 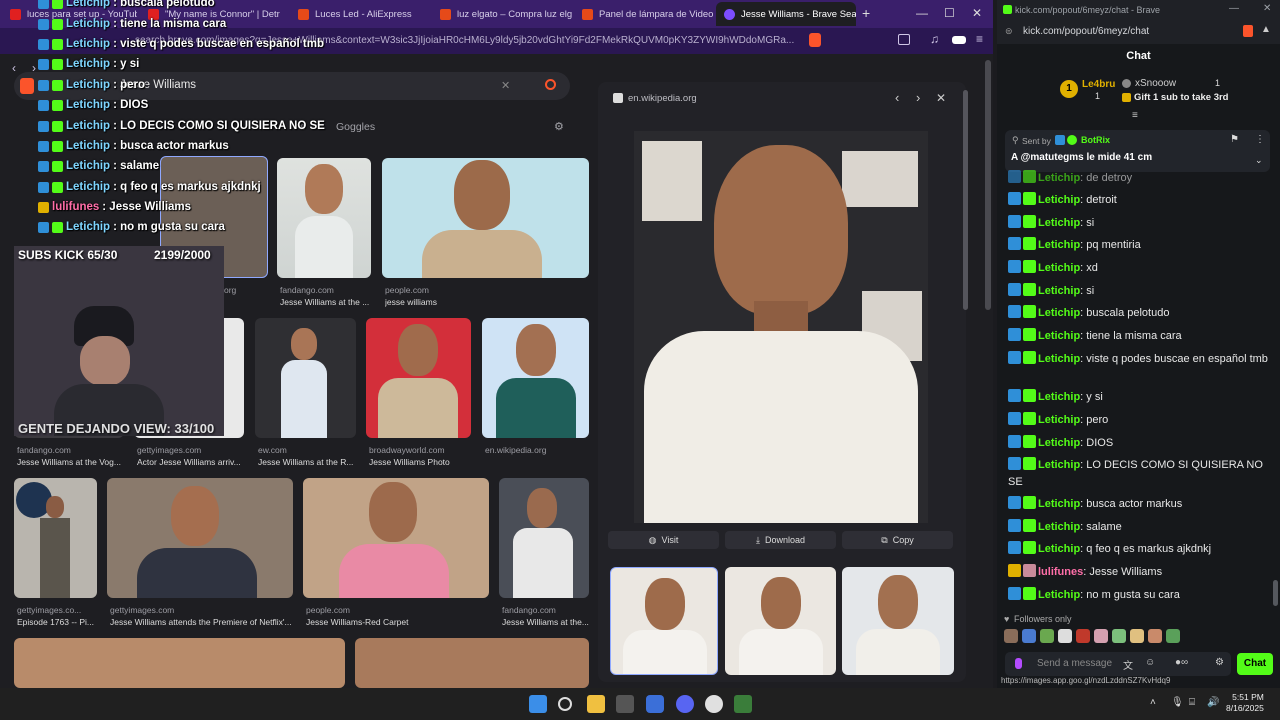 What do you see at coordinates (663, 540) in the screenshot?
I see `visit-button: ◍ Visit` at bounding box center [663, 540].